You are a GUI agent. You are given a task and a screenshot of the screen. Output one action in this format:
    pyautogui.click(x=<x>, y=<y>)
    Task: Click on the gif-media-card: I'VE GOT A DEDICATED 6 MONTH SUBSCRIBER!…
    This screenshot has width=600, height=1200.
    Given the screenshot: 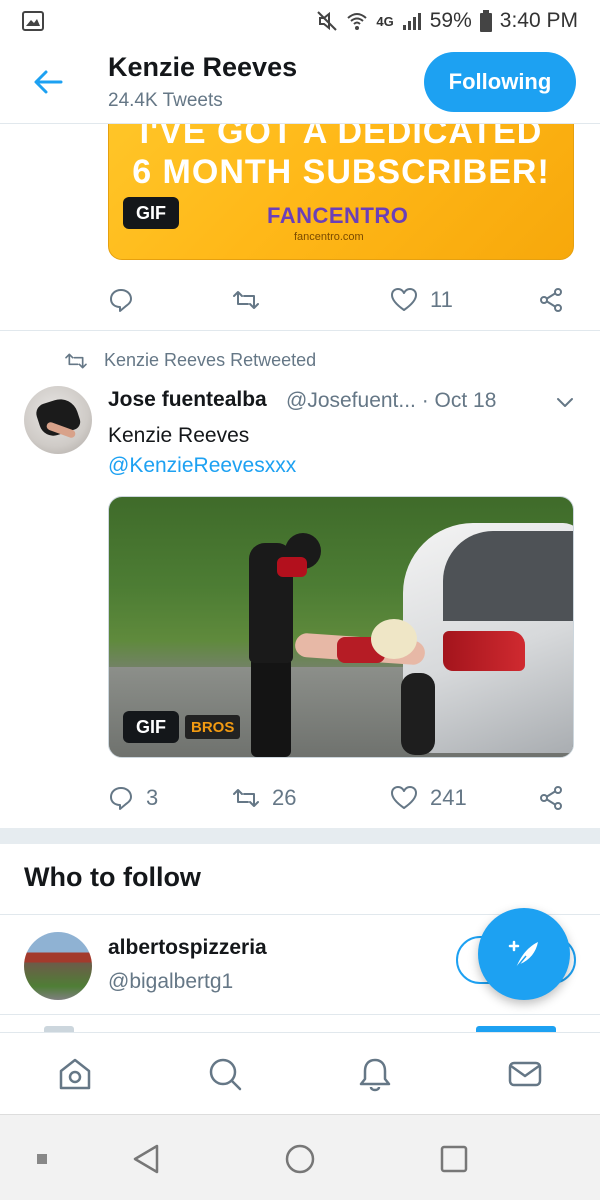 What is the action you would take?
    pyautogui.click(x=341, y=192)
    